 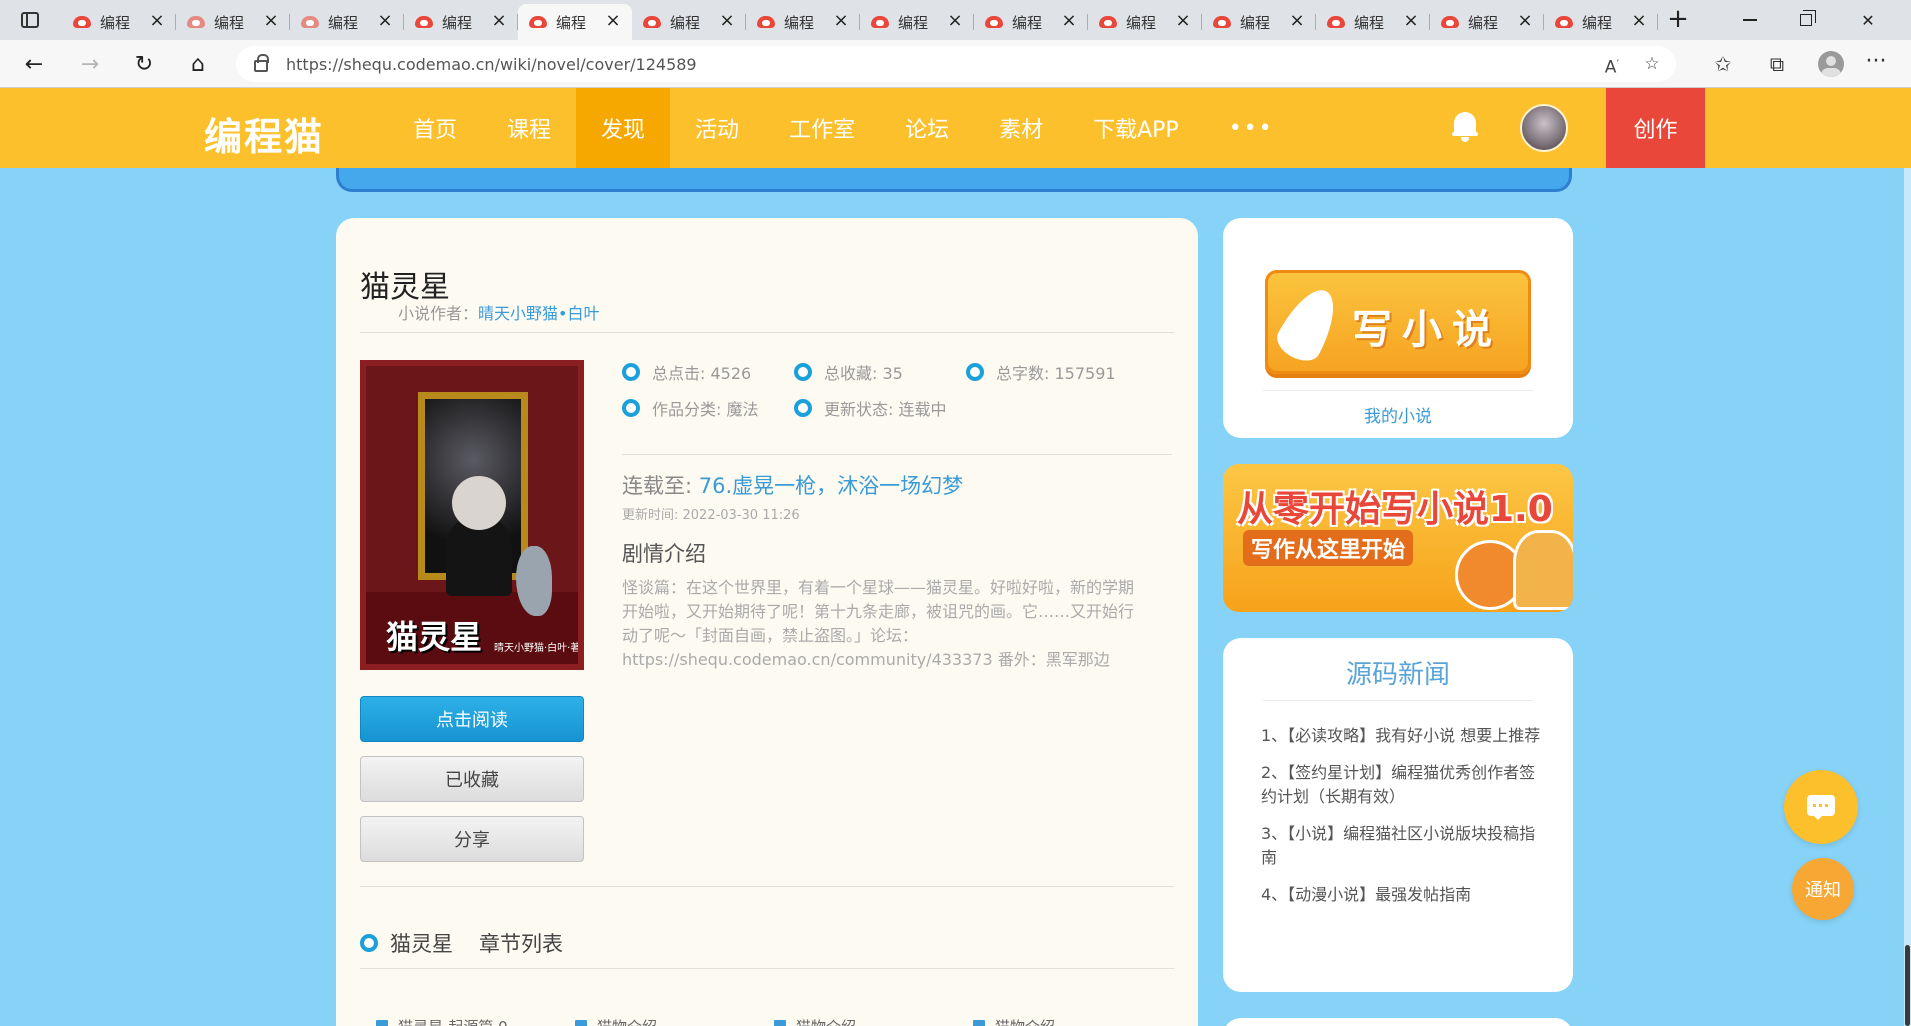 I want to click on page-scrollbar-track, so click(x=1907, y=597).